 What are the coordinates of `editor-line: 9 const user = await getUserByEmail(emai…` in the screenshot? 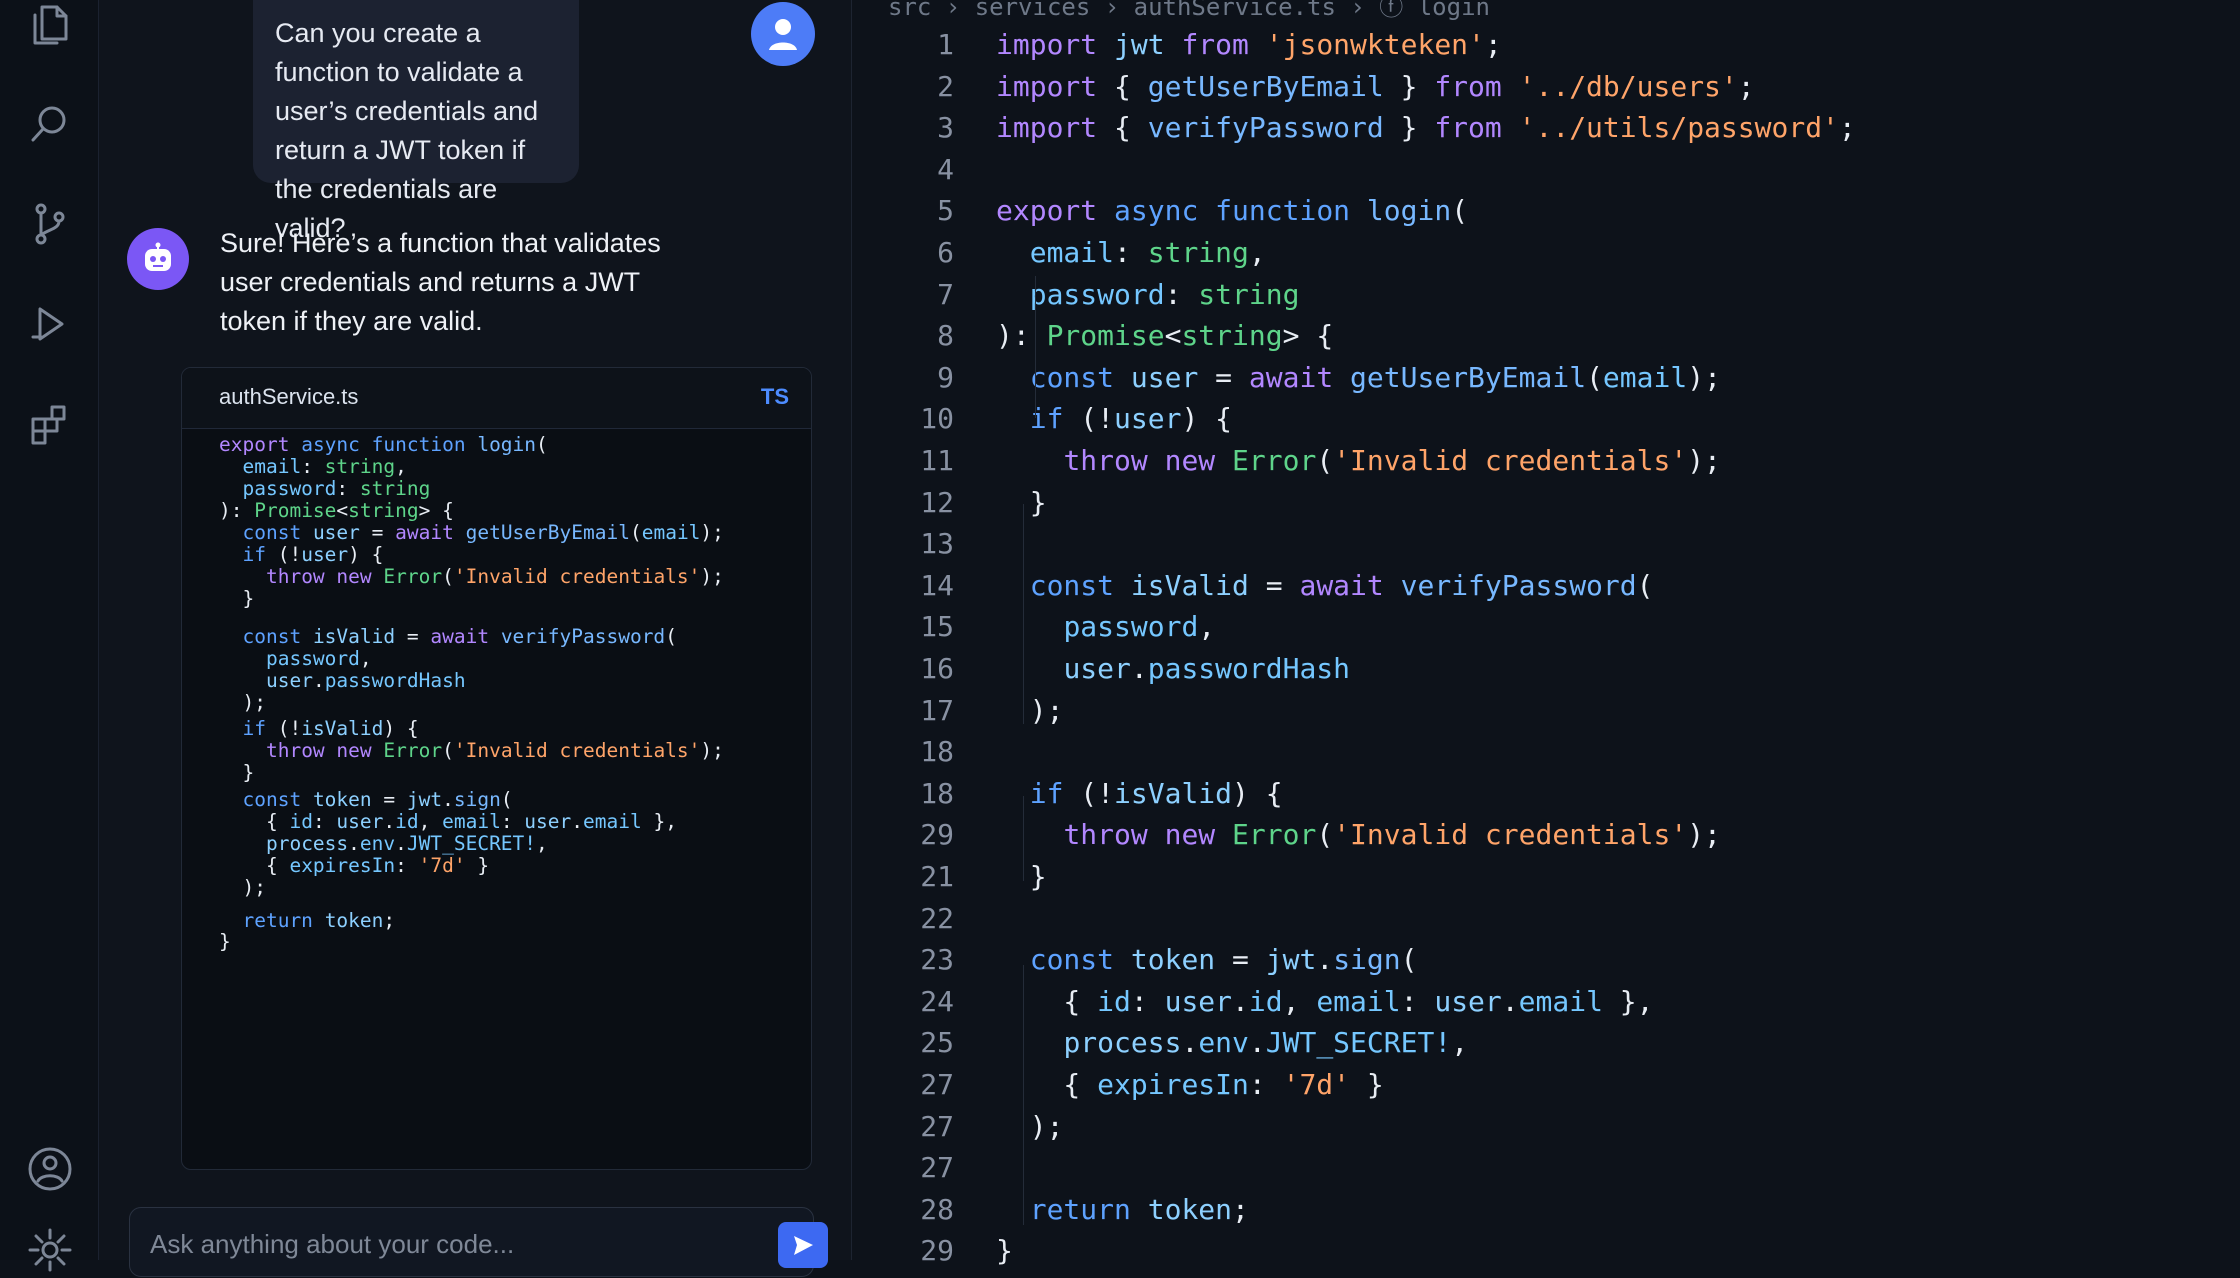 It's located at (1546, 378).